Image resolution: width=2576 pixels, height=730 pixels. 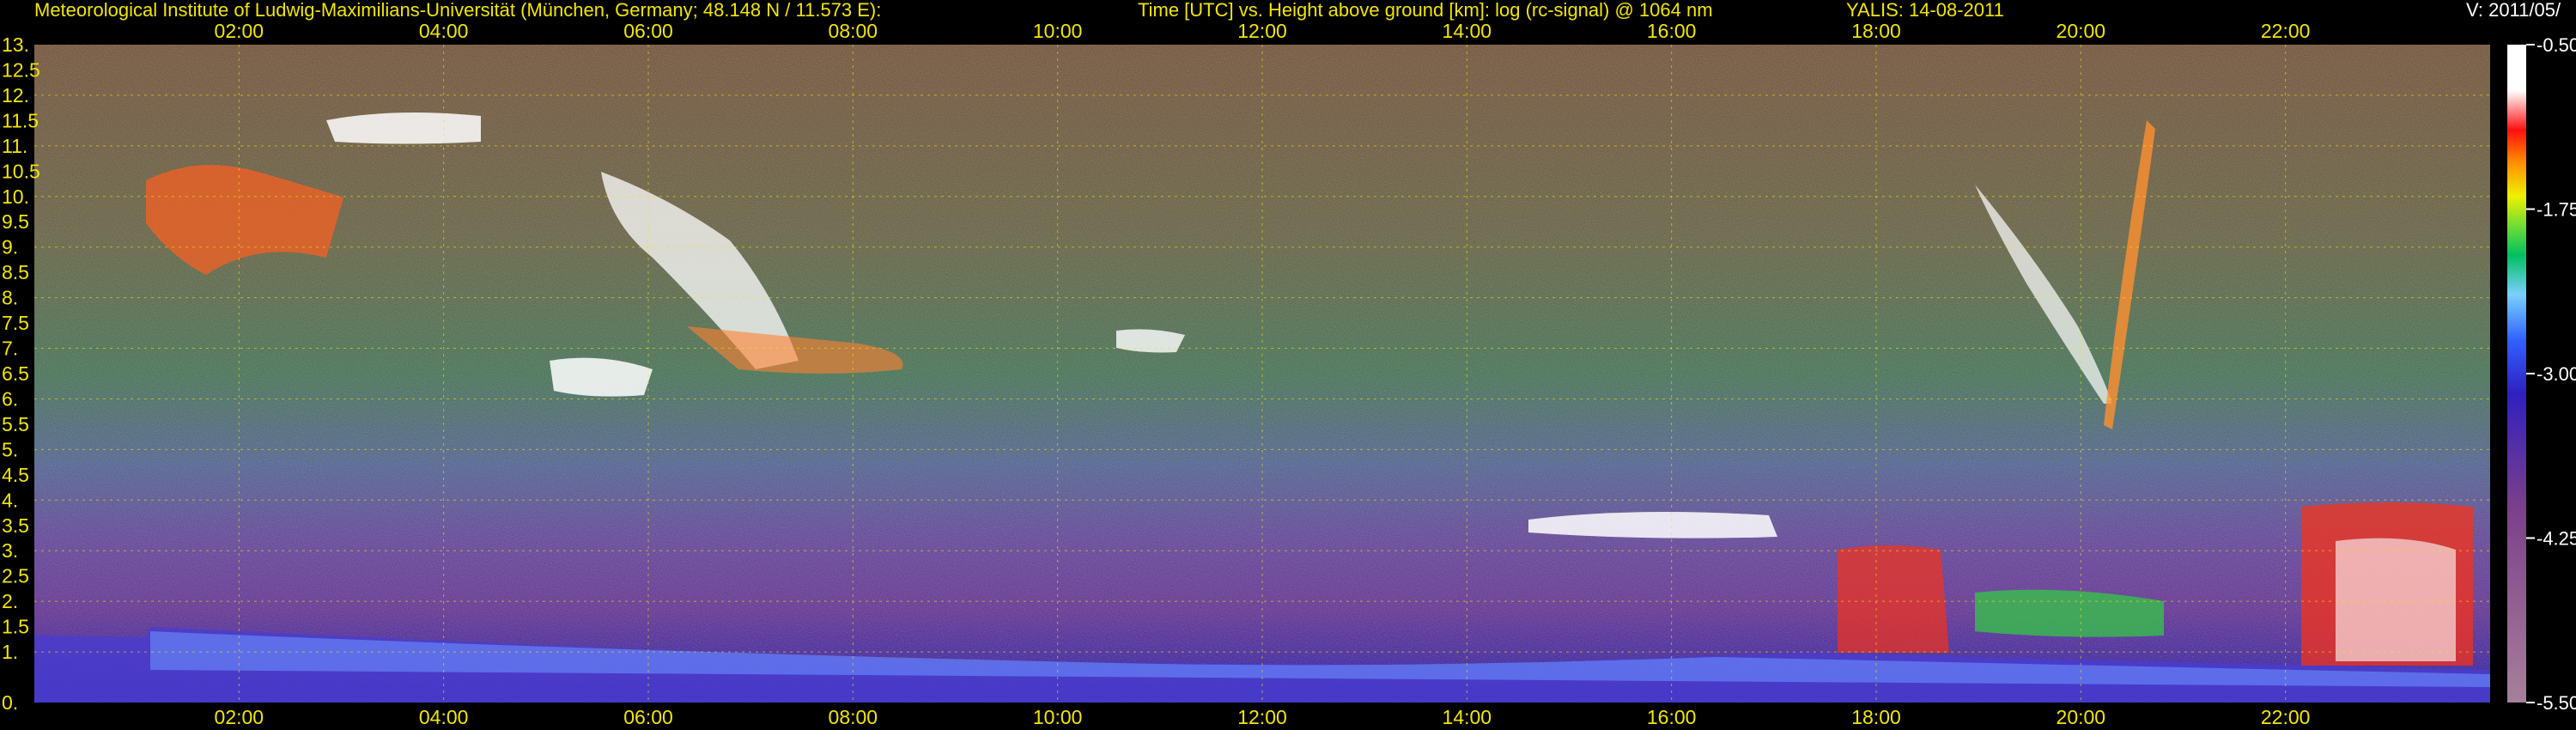 I want to click on x-tick-label-top: 04:00, so click(x=444, y=31).